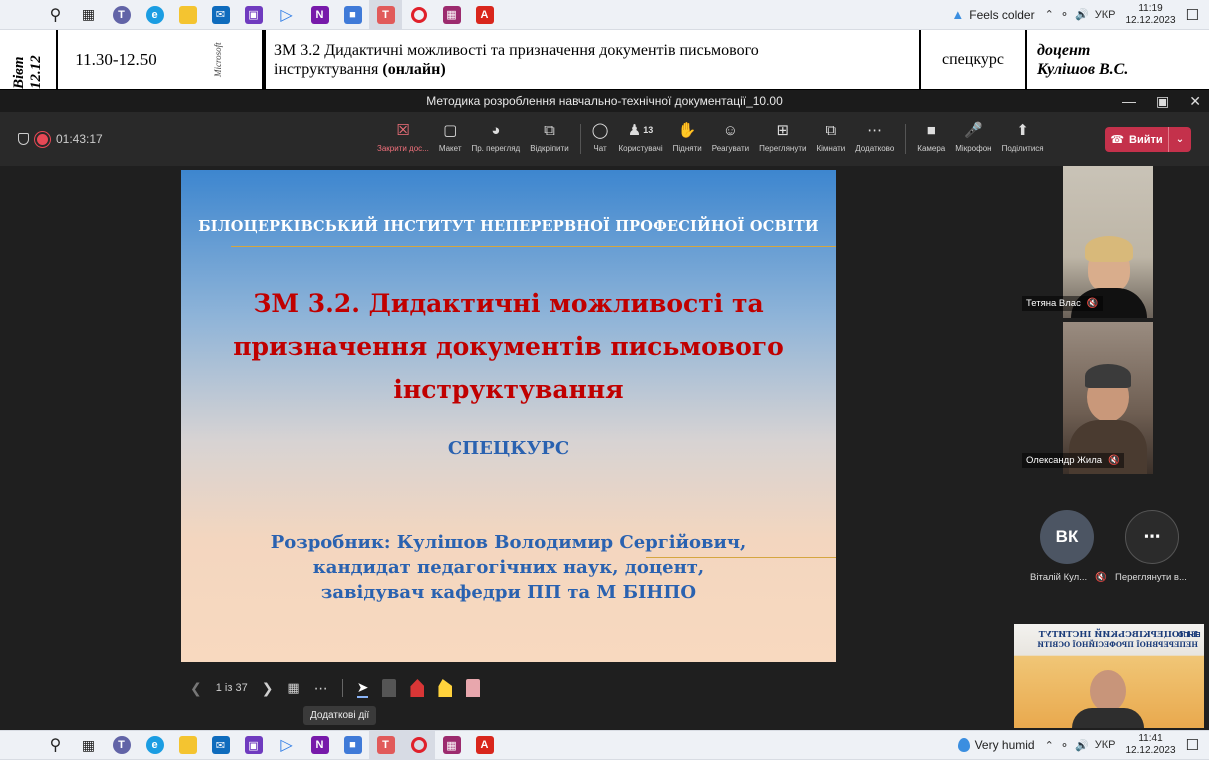  What do you see at coordinates (830, 139) in the screenshot?
I see `rooms-button: ⧉ Кімнати` at bounding box center [830, 139].